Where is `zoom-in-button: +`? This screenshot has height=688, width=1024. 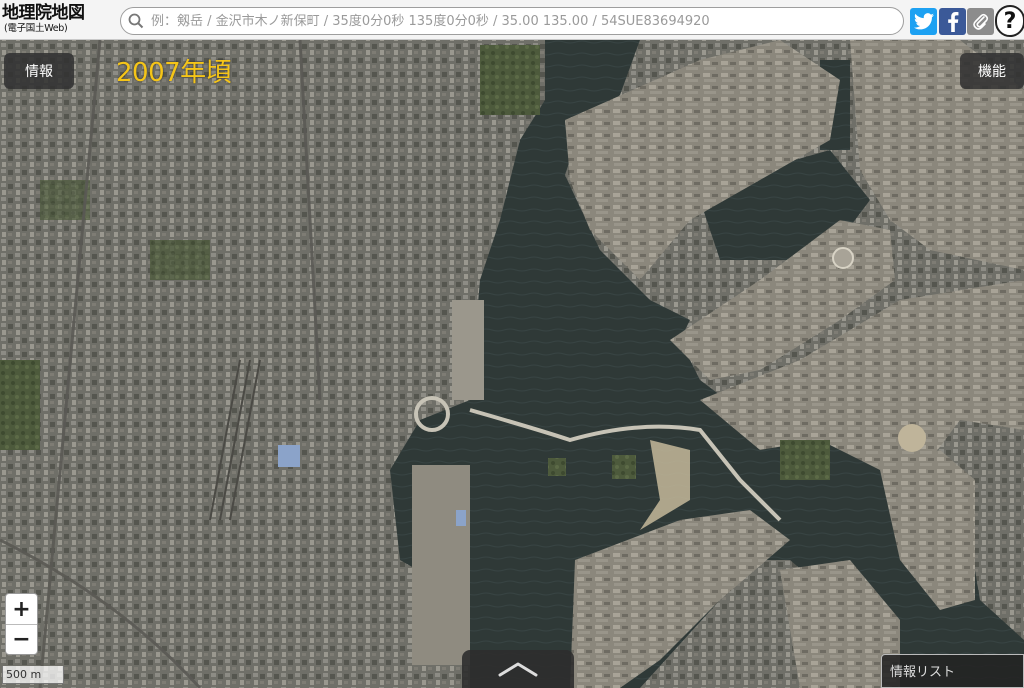 zoom-in-button: + is located at coordinates (21, 609).